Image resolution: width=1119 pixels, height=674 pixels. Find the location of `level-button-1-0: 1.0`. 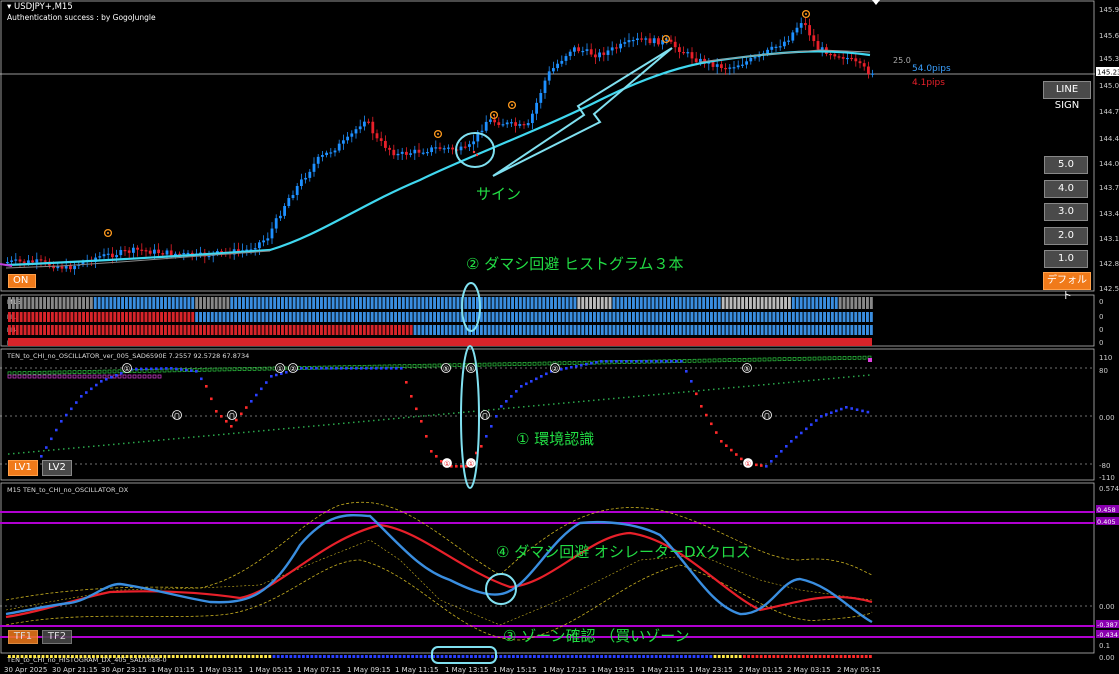

level-button-1-0: 1.0 is located at coordinates (1066, 259).